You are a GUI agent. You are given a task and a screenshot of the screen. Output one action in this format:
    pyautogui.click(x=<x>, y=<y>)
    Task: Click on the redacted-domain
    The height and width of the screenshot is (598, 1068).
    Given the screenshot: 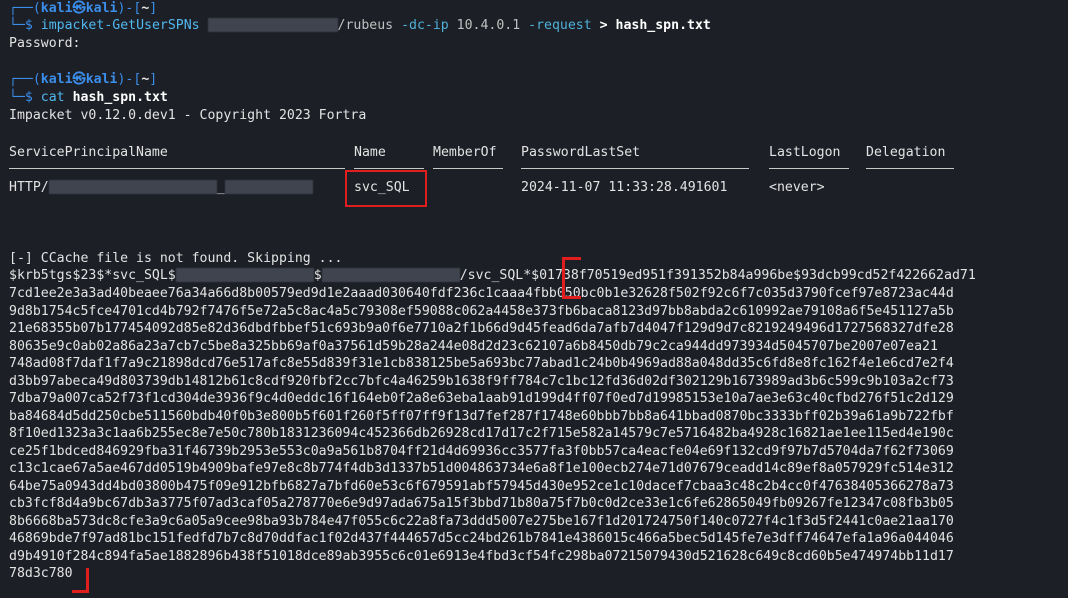 What is the action you would take?
    pyautogui.click(x=272, y=25)
    